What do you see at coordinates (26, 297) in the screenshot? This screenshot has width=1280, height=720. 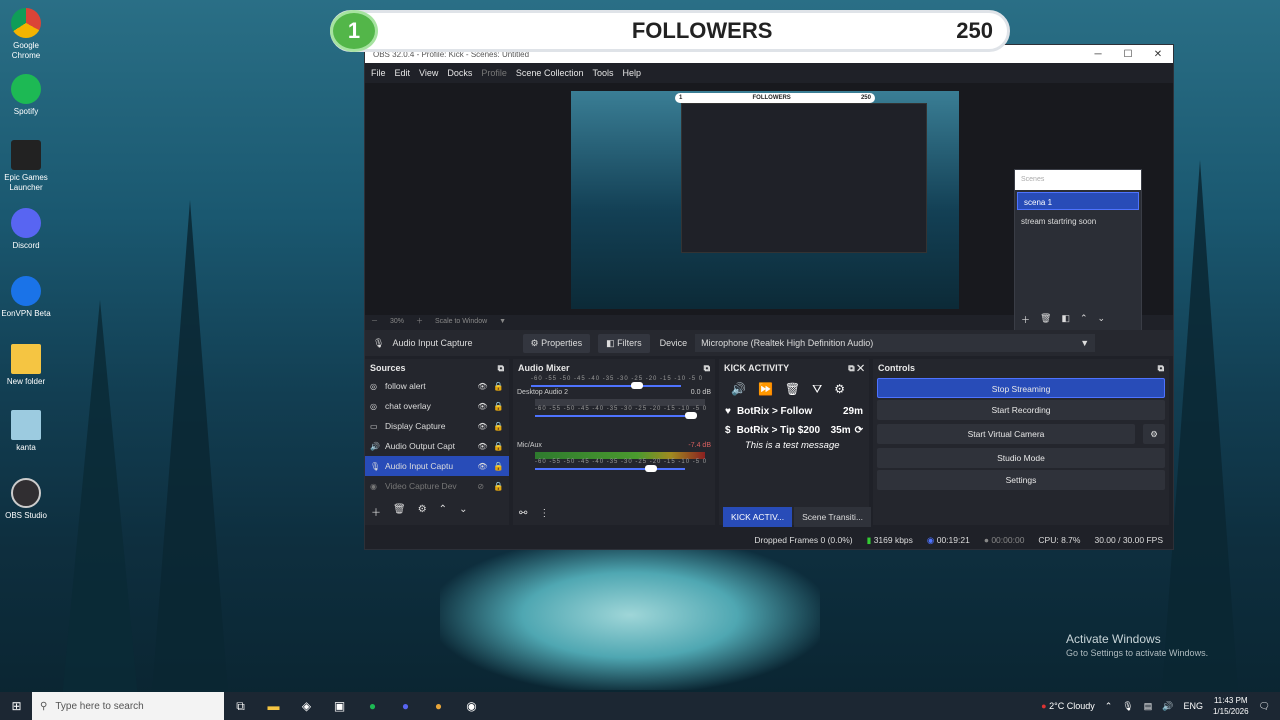 I see `desktop-icon-eonvpn: EonVPN Beta` at bounding box center [26, 297].